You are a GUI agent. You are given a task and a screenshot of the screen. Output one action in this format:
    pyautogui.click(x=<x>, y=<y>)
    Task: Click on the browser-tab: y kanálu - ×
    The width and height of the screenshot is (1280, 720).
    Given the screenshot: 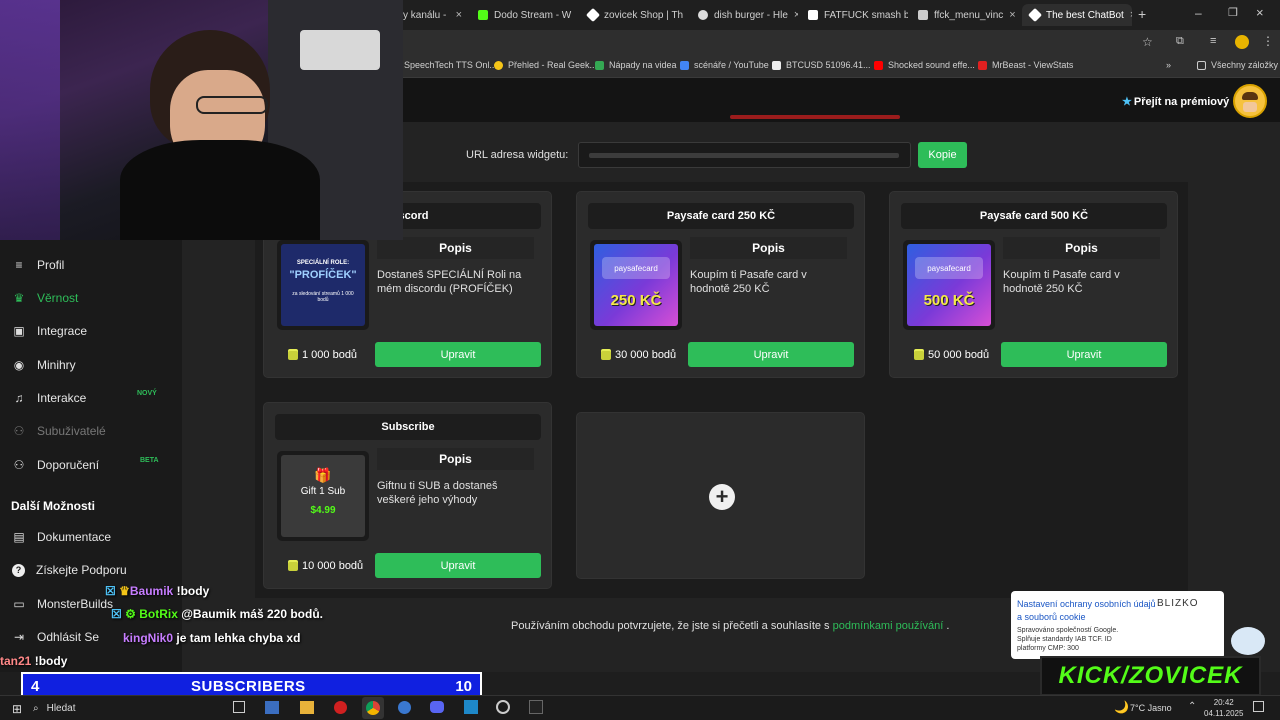 What is the action you would take?
    pyautogui.click(x=432, y=15)
    